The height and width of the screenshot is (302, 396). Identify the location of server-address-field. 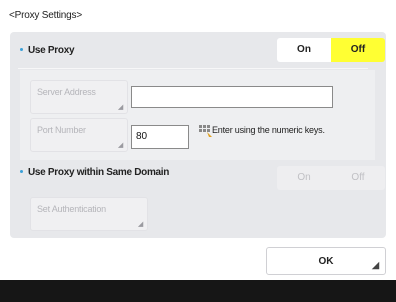
(232, 97).